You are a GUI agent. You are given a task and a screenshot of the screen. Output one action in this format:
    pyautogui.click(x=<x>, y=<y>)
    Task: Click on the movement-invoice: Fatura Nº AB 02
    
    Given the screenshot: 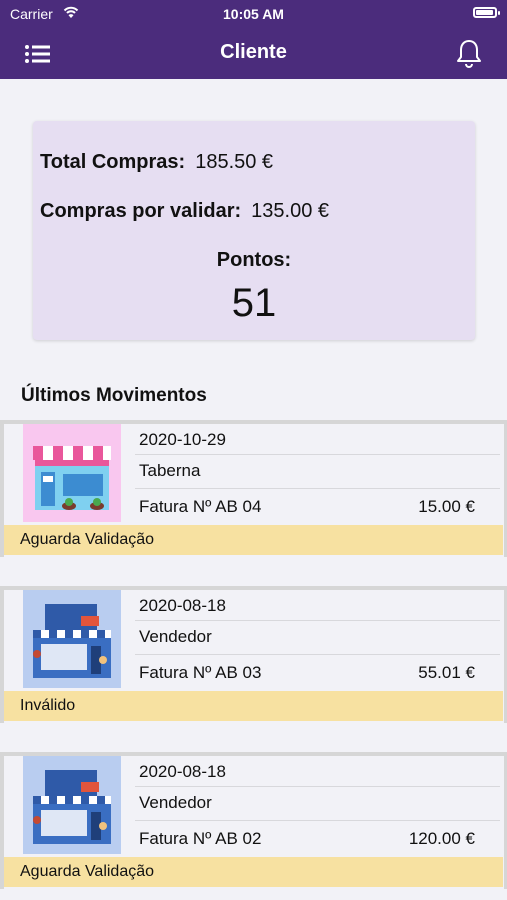 What is the action you would take?
    pyautogui.click(x=200, y=838)
    